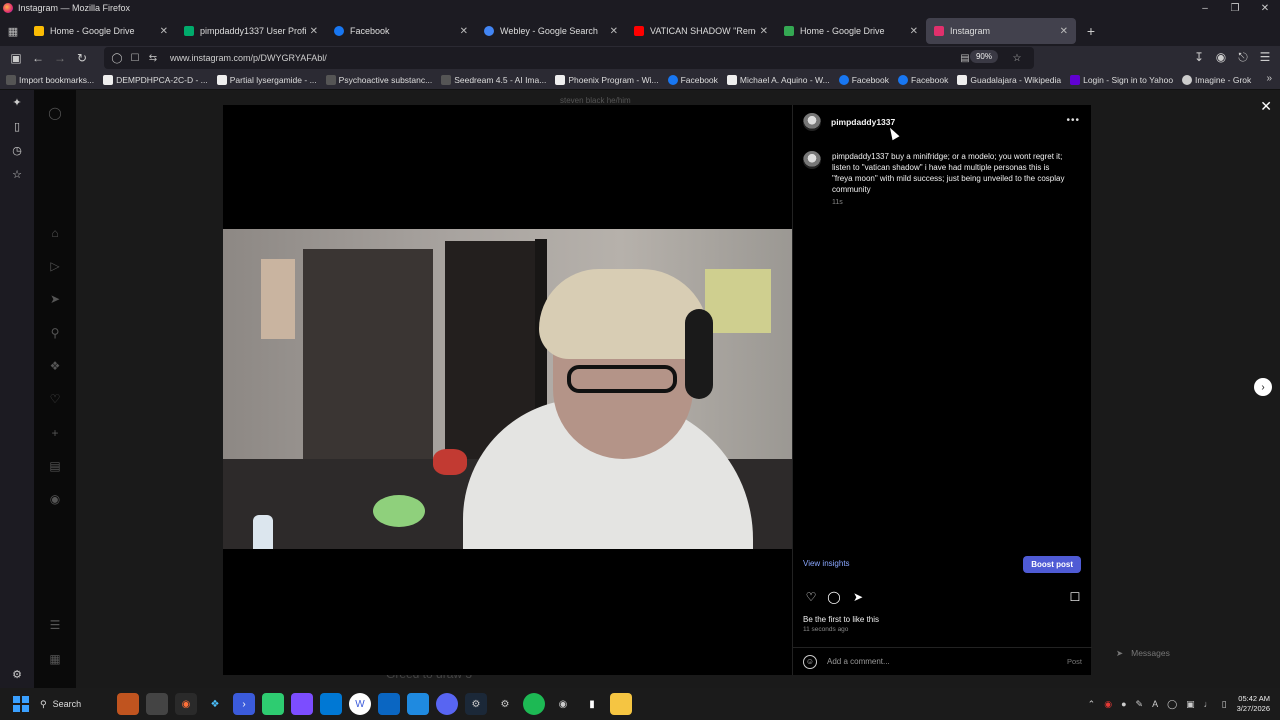  Describe the element at coordinates (135, 58) in the screenshot. I see `lock-icon: ☐` at that location.